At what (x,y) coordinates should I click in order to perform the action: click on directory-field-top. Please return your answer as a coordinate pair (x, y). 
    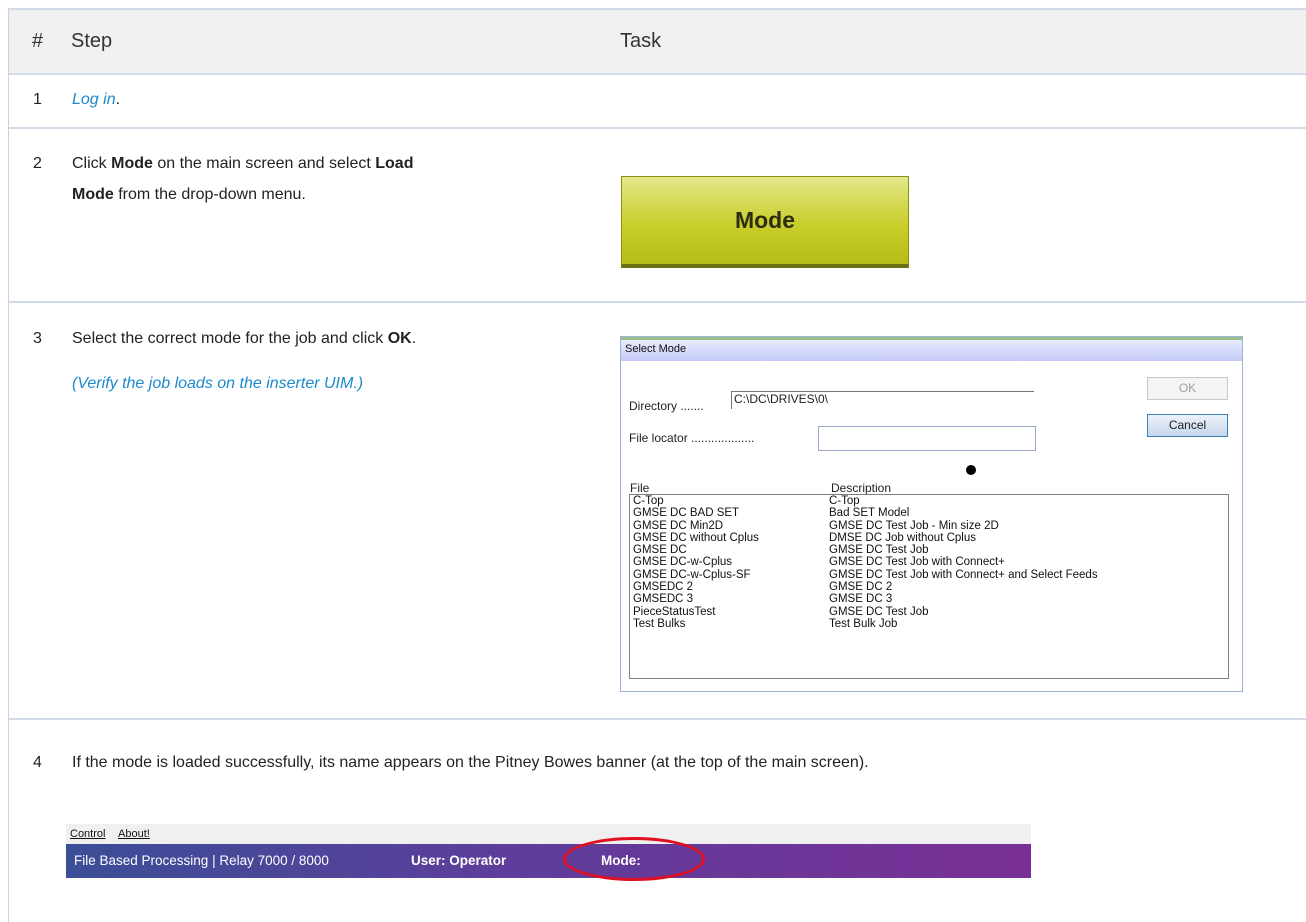
    Looking at the image, I should click on (882, 391).